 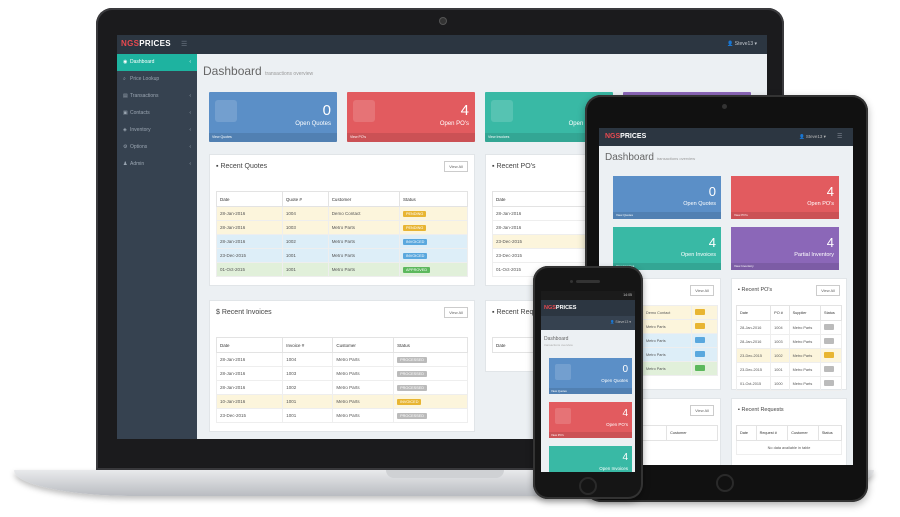 I want to click on tablet-brand-logo: NGSPRICES, so click(x=625, y=136).